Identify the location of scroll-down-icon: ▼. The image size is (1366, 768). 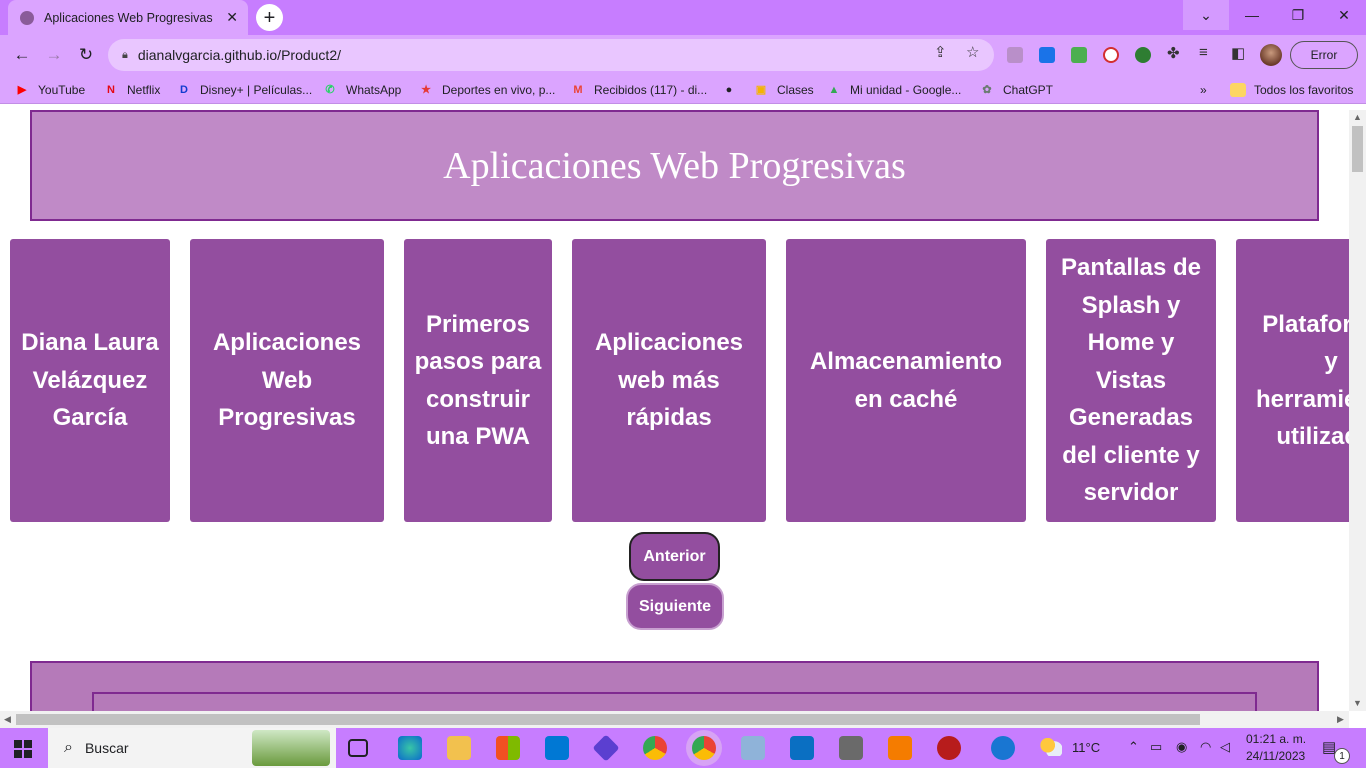
(1357, 703).